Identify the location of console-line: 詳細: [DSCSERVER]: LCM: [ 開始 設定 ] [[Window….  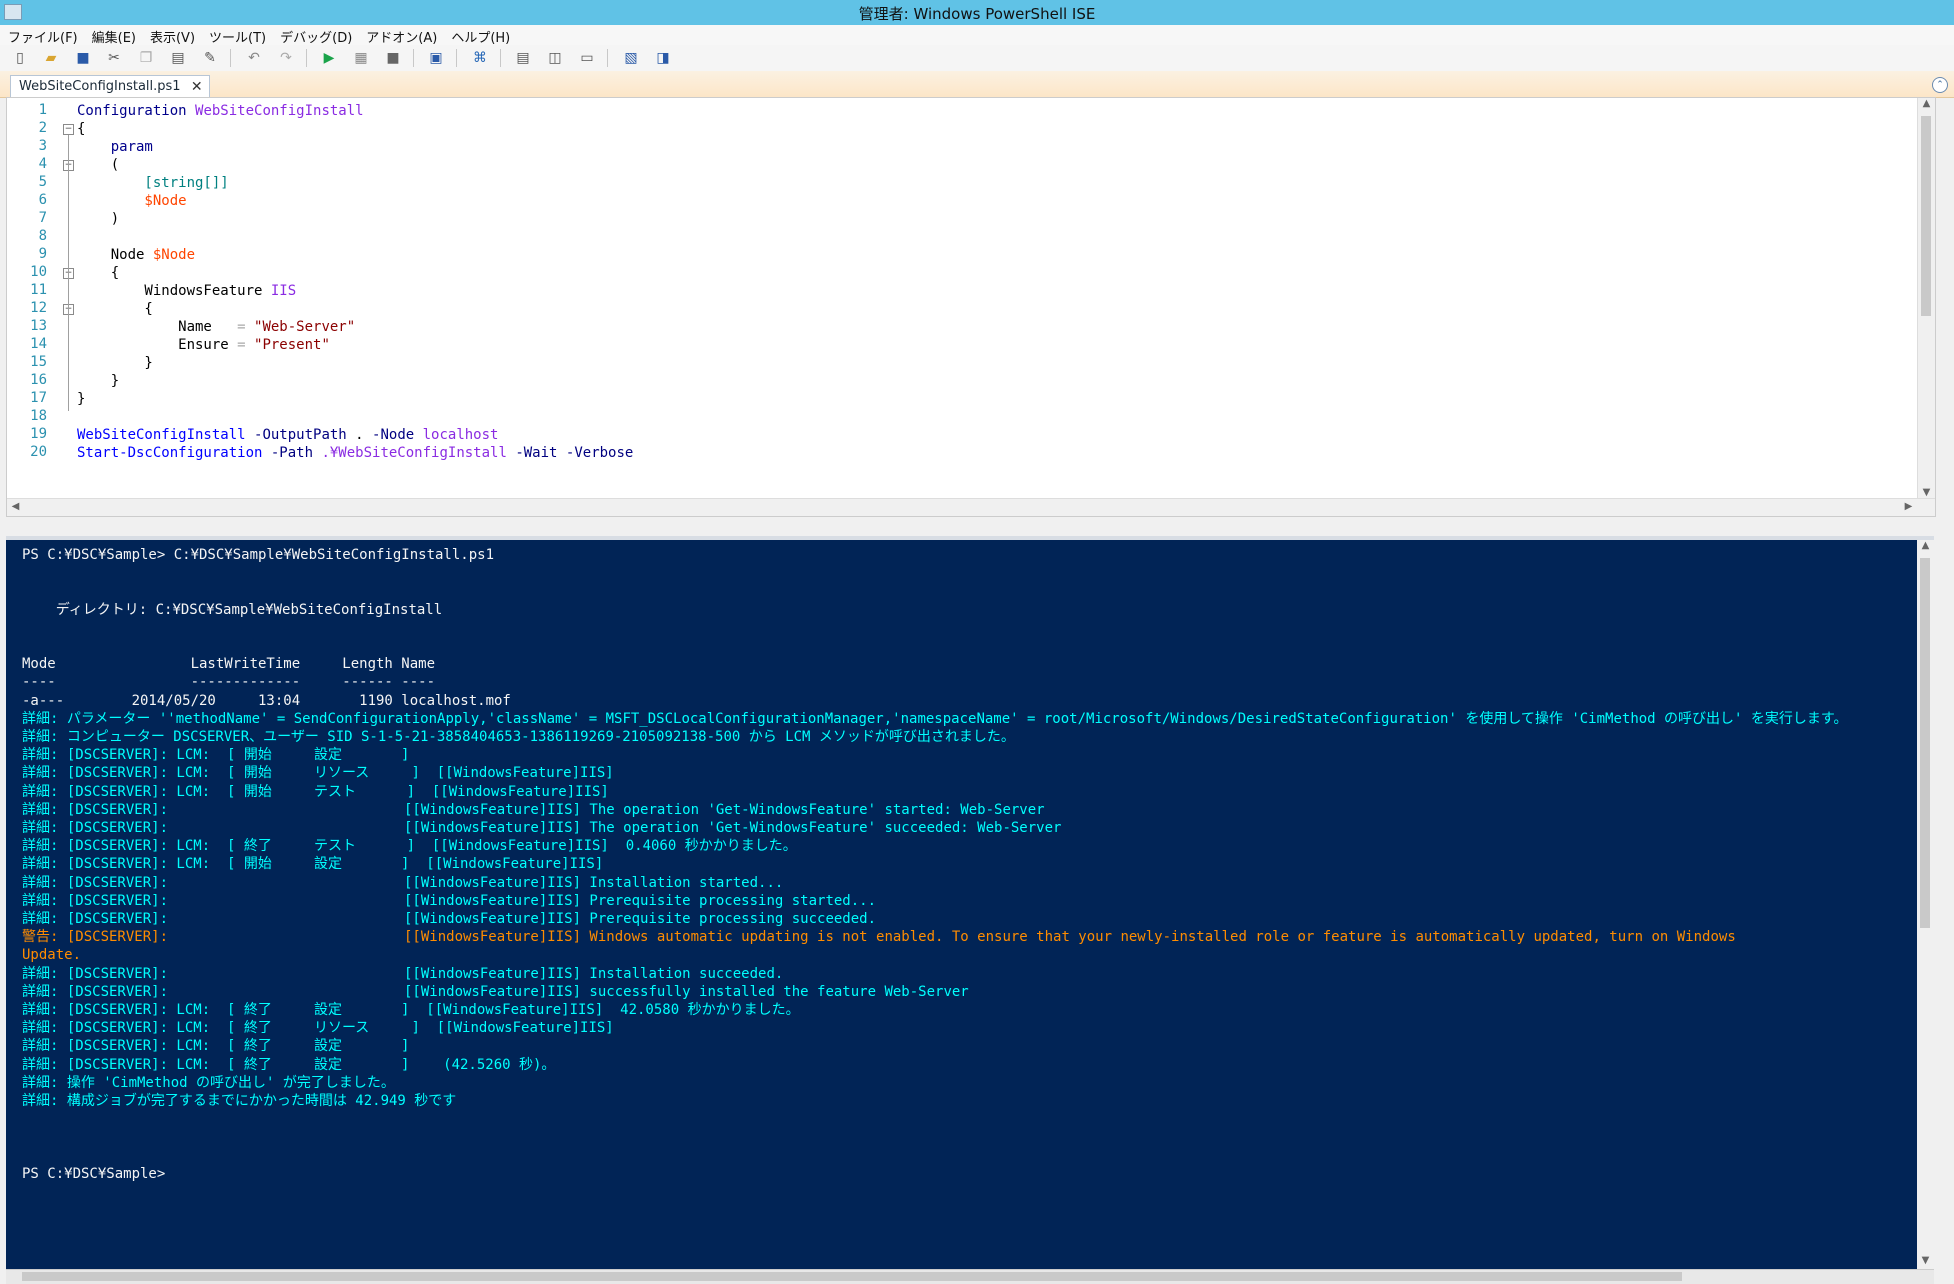
(313, 864).